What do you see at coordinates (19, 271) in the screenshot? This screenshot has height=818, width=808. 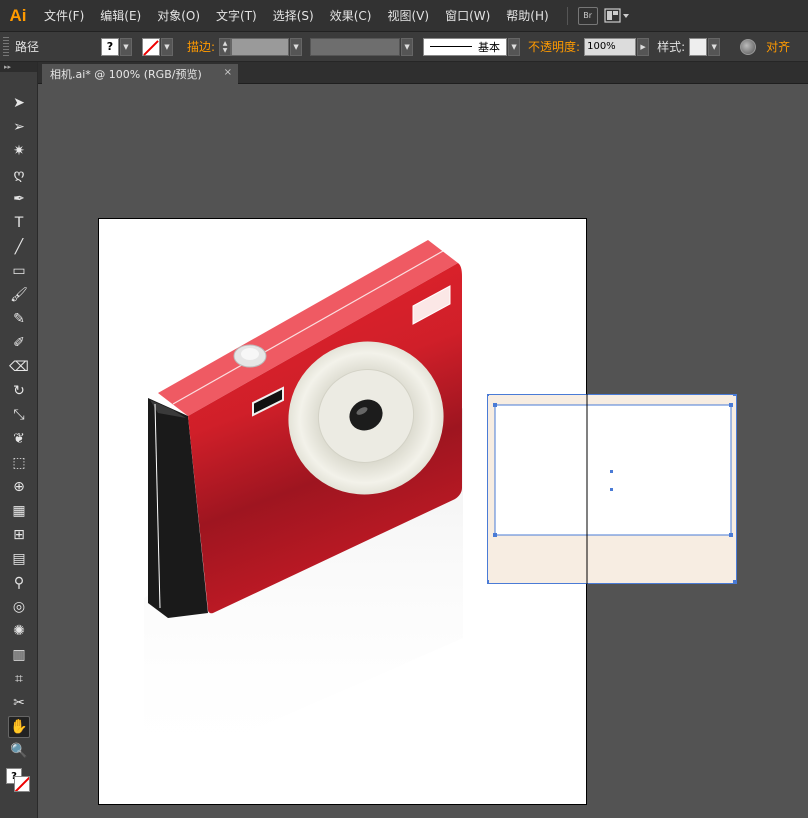 I see `rectangle-tool-icon: ▭` at bounding box center [19, 271].